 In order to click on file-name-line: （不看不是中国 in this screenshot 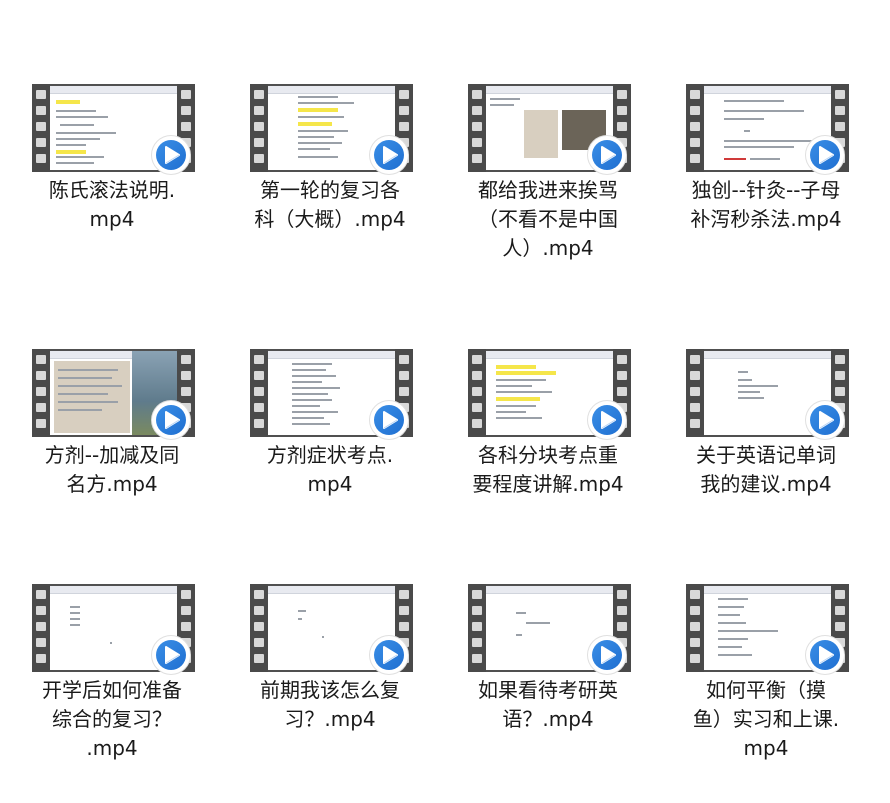, I will do `click(548, 219)`.